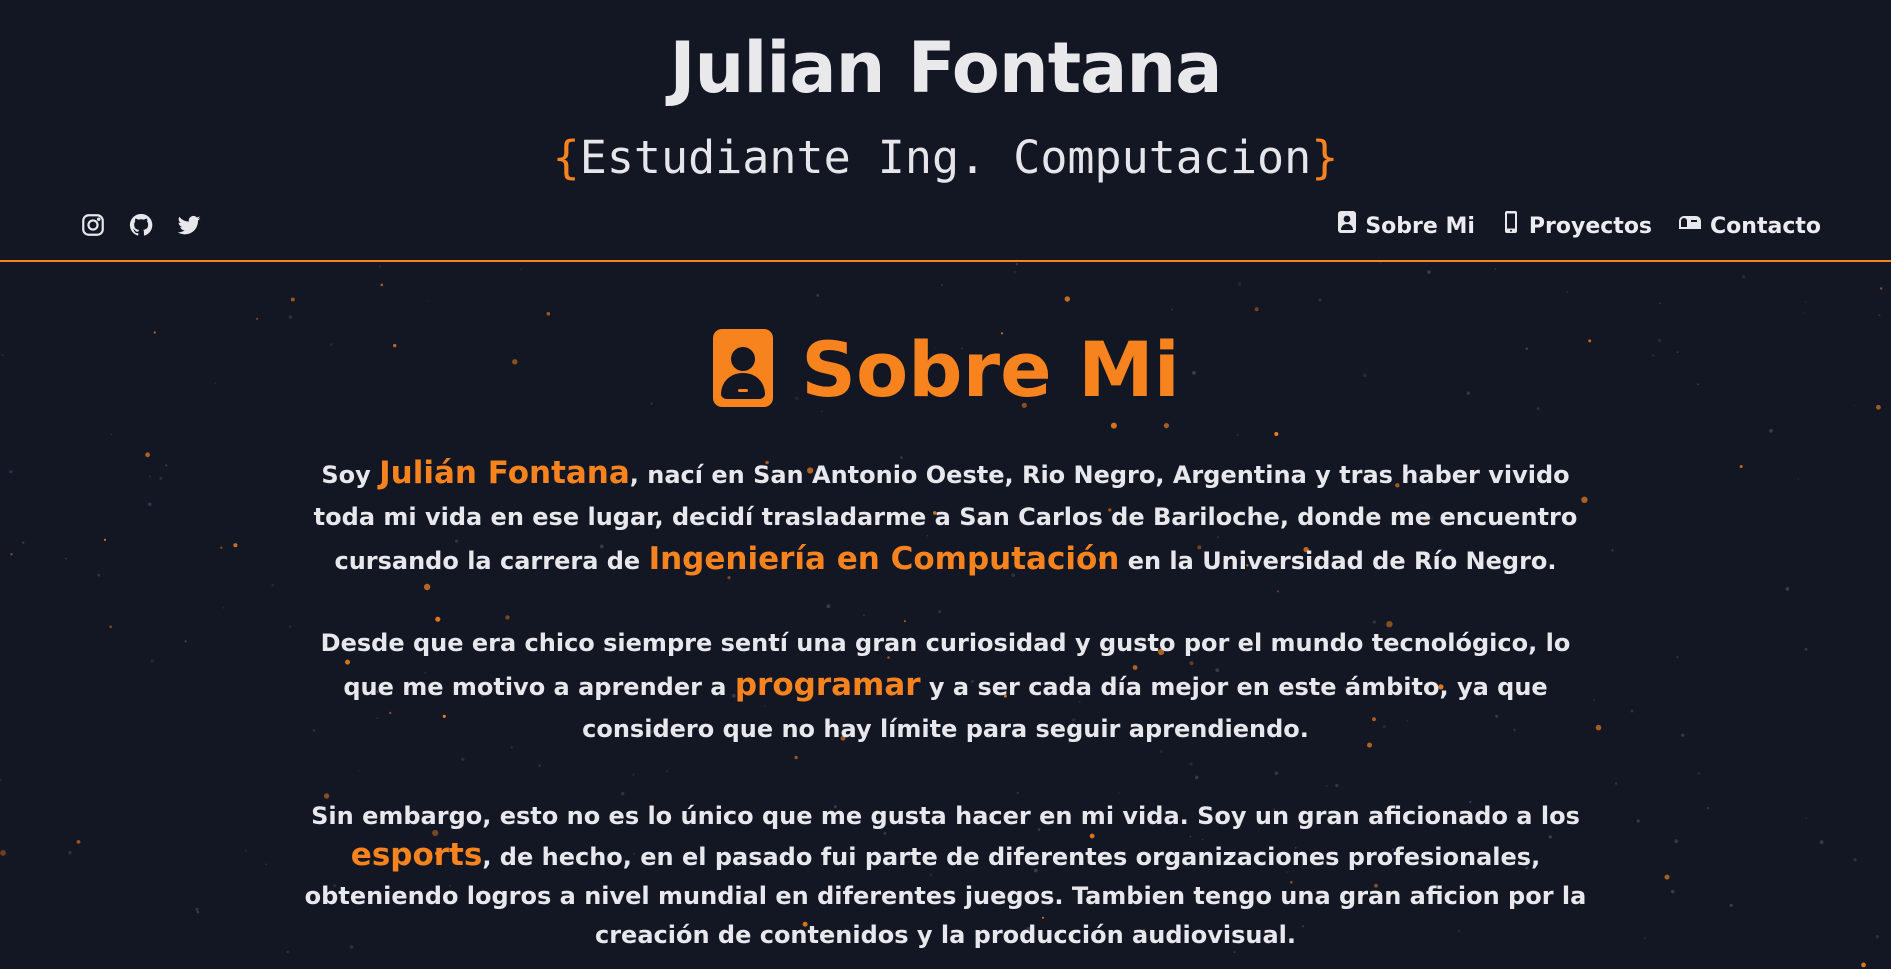 This screenshot has height=969, width=1891. I want to click on close-brace: }, so click(1325, 157).